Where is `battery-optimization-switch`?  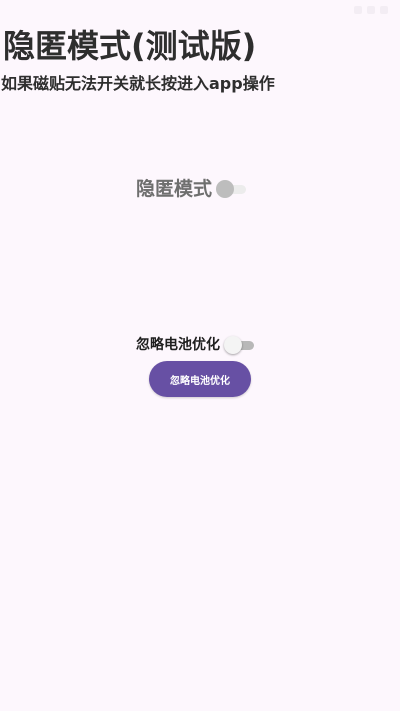 battery-optimization-switch is located at coordinates (239, 345).